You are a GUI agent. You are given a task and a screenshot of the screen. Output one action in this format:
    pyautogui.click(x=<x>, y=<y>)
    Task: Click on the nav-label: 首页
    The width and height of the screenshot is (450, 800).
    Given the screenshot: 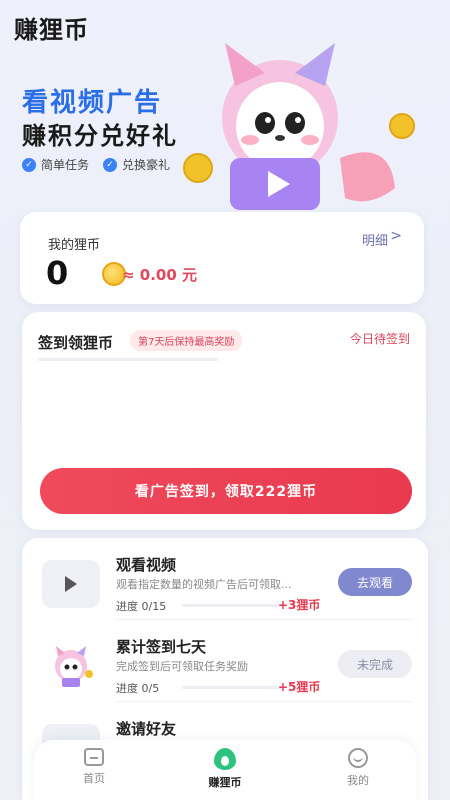 What is the action you would take?
    pyautogui.click(x=94, y=778)
    